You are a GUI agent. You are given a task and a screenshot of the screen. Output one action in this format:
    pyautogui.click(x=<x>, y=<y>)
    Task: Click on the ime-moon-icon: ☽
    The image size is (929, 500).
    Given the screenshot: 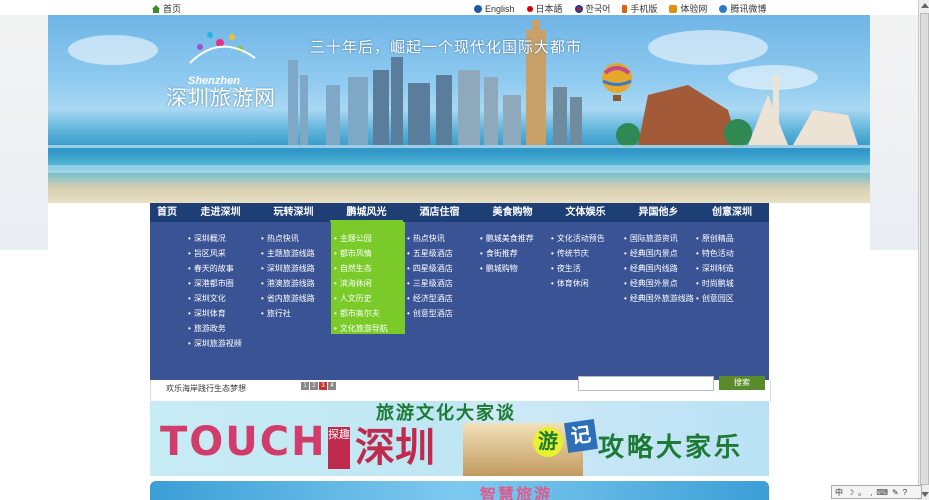 What is the action you would take?
    pyautogui.click(x=850, y=492)
    